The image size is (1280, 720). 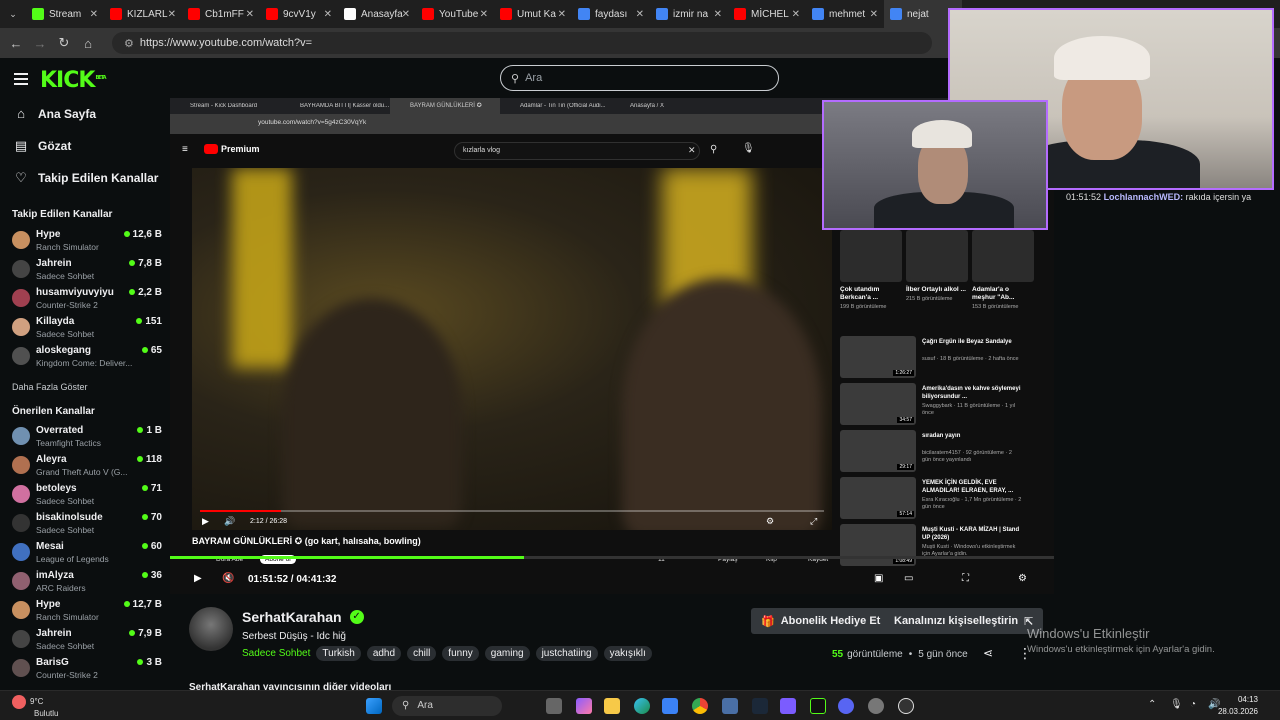 What do you see at coordinates (350, 14) in the screenshot?
I see `tab-favicon-icon` at bounding box center [350, 14].